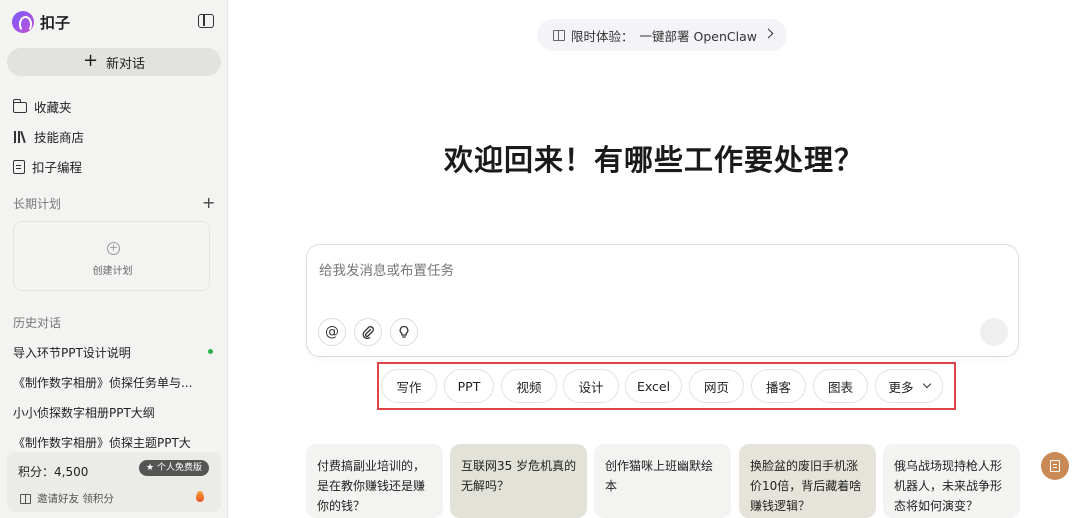 The height and width of the screenshot is (518, 1080). I want to click on coze-logo-icon, so click(23, 22).